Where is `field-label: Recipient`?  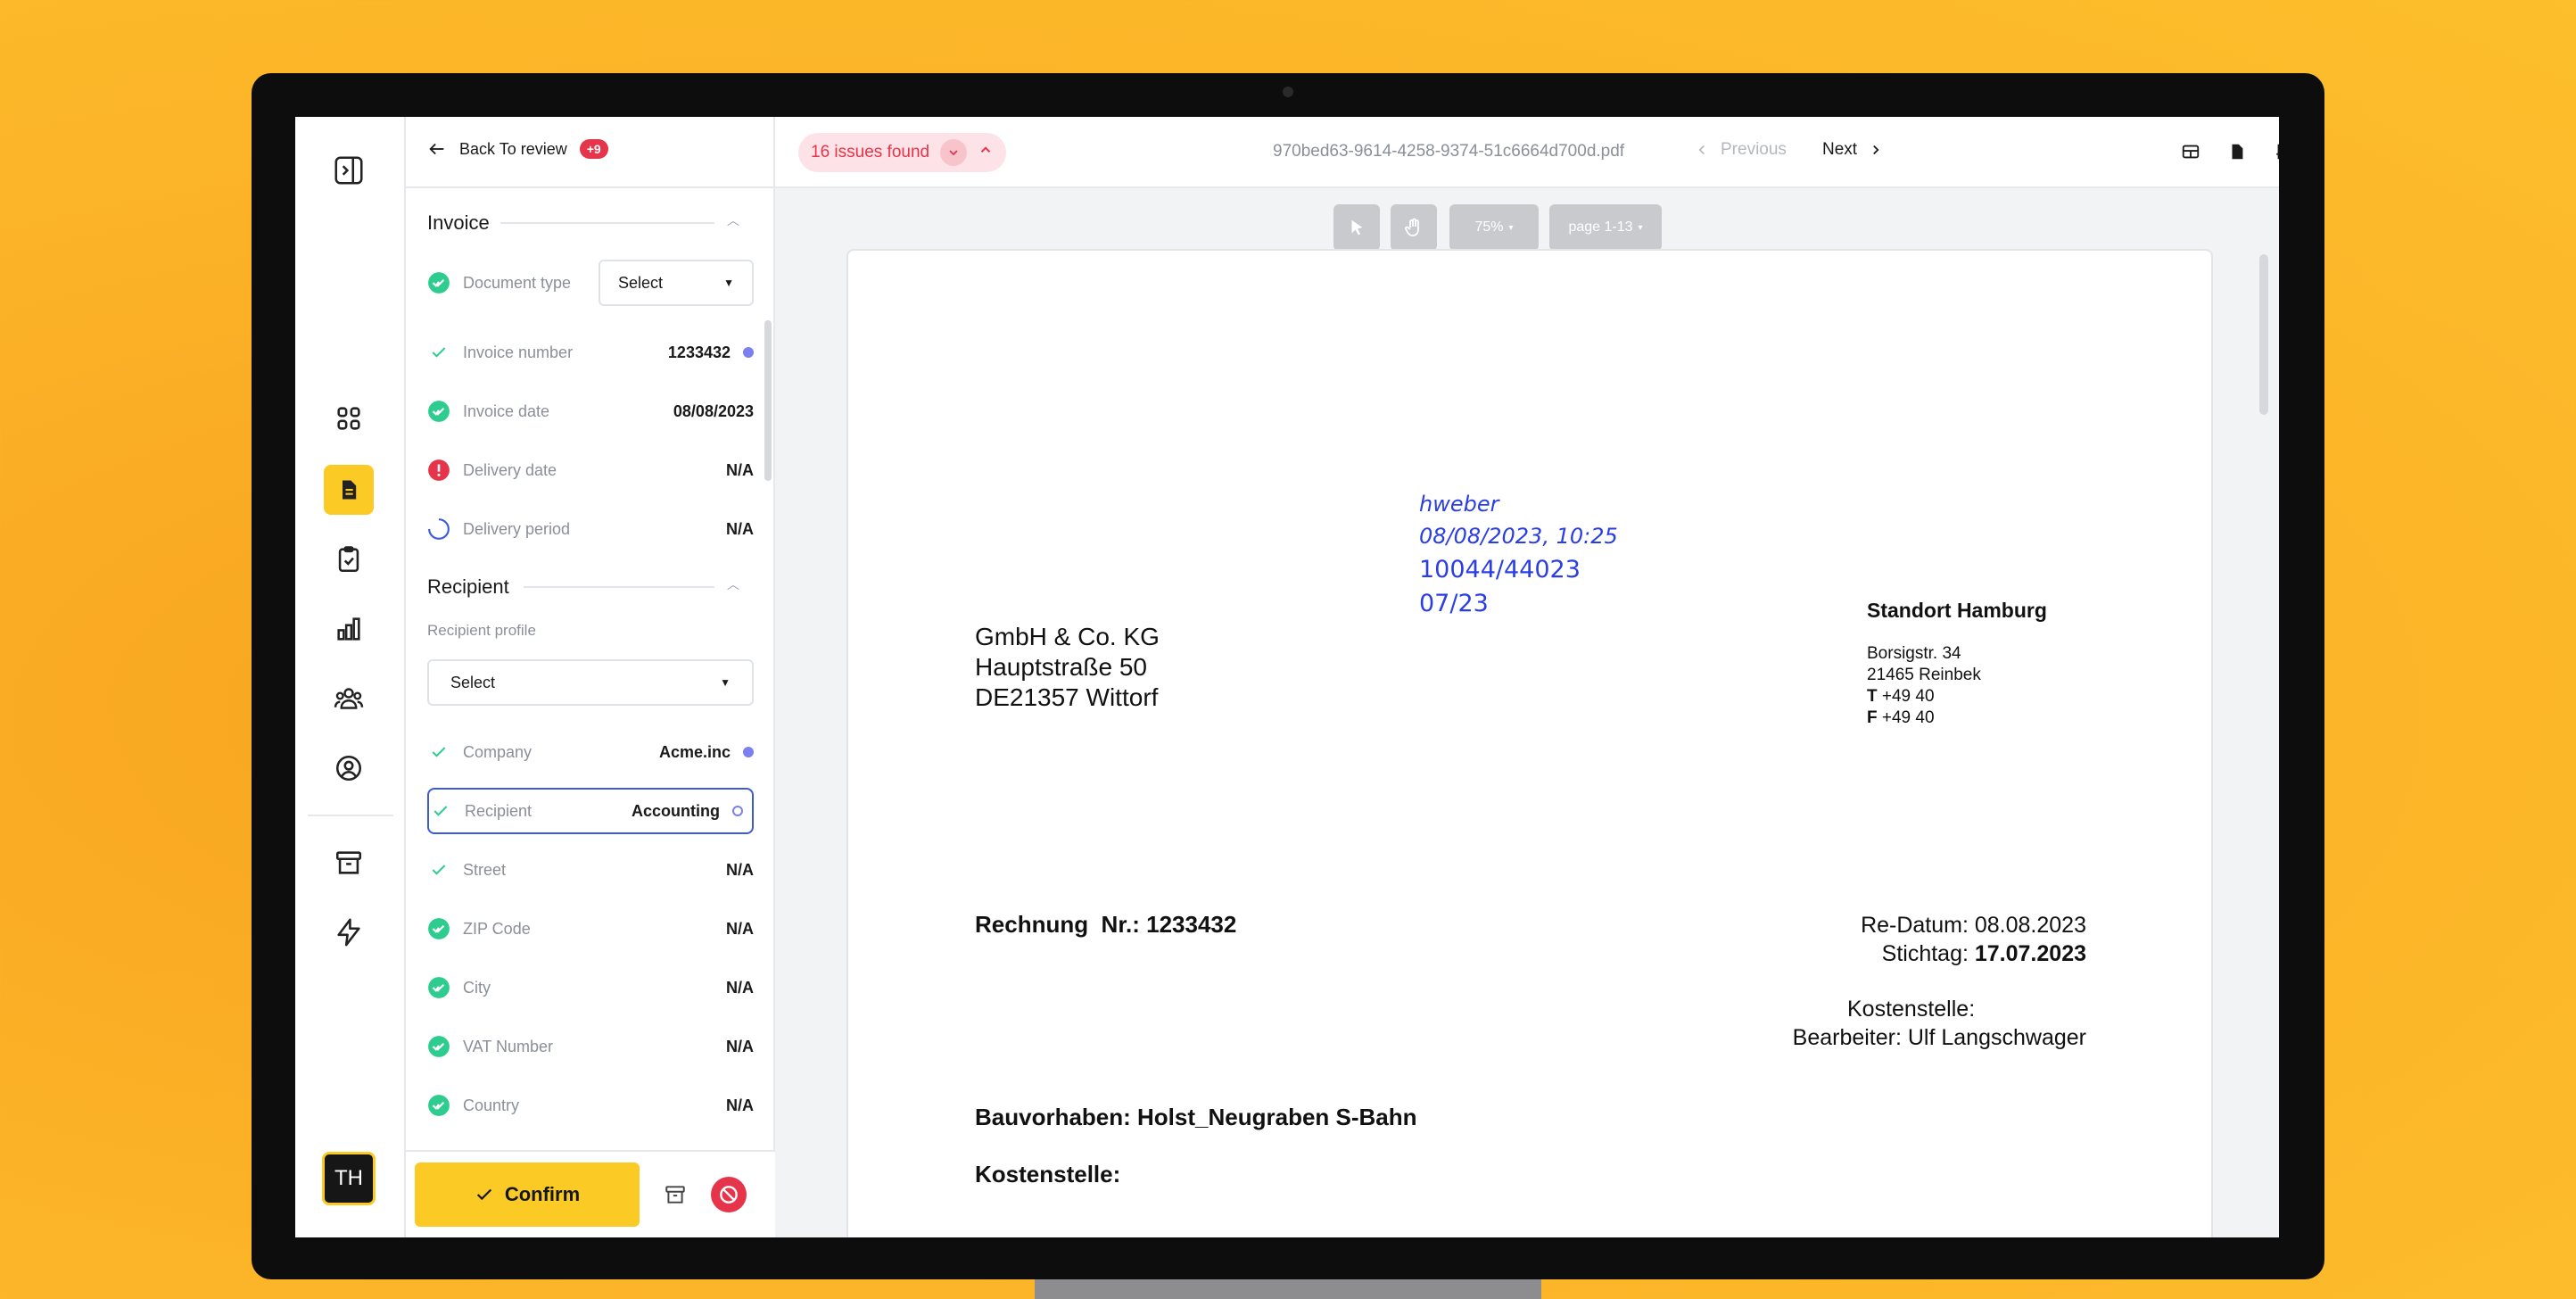 field-label: Recipient is located at coordinates (499, 810).